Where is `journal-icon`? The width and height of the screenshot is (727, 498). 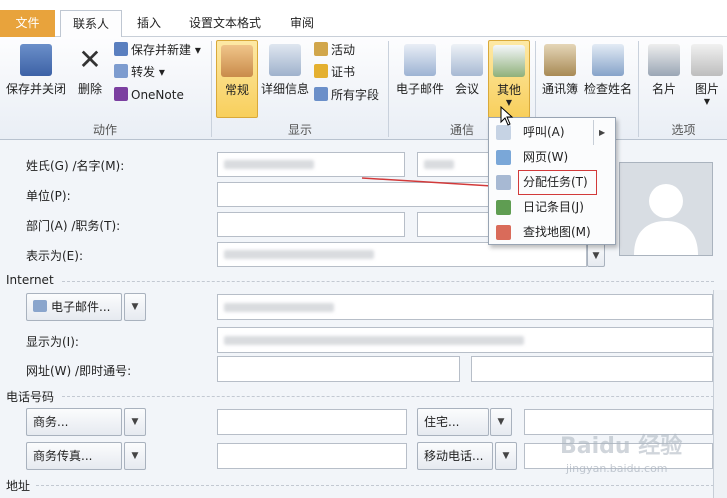
journal-icon is located at coordinates (503, 207).